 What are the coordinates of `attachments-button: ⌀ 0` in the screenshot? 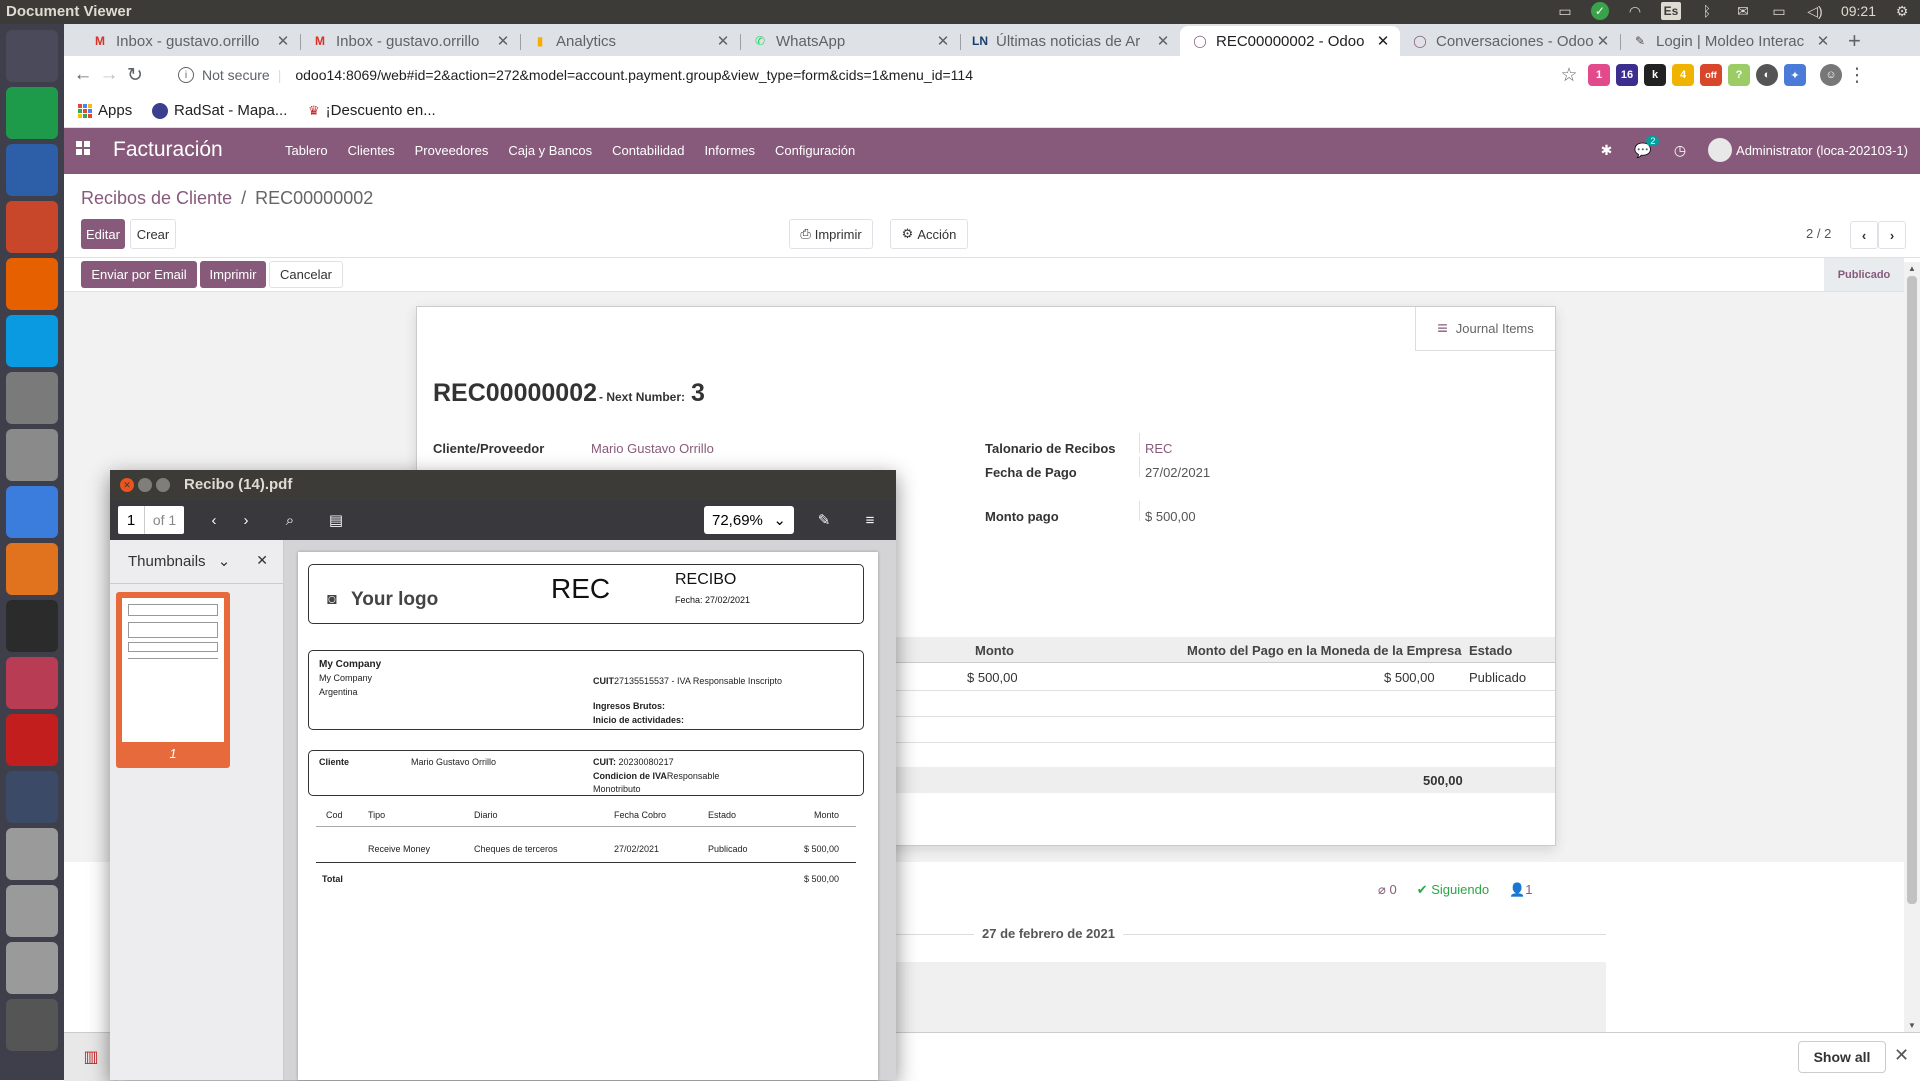 It's located at (1387, 890).